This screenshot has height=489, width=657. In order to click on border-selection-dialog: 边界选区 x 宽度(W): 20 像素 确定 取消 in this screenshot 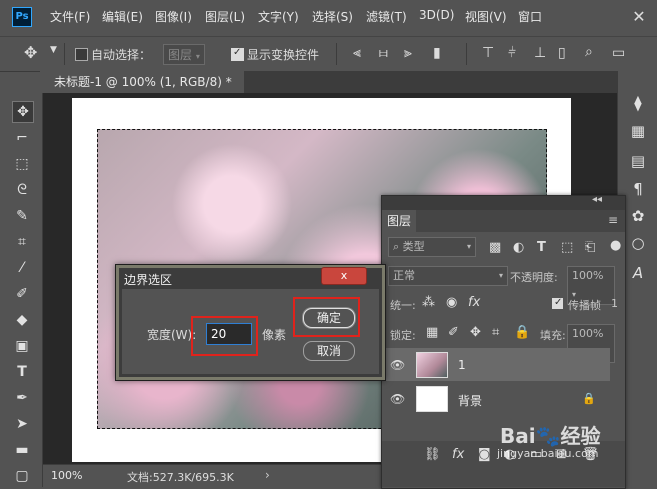, I will do `click(250, 322)`.